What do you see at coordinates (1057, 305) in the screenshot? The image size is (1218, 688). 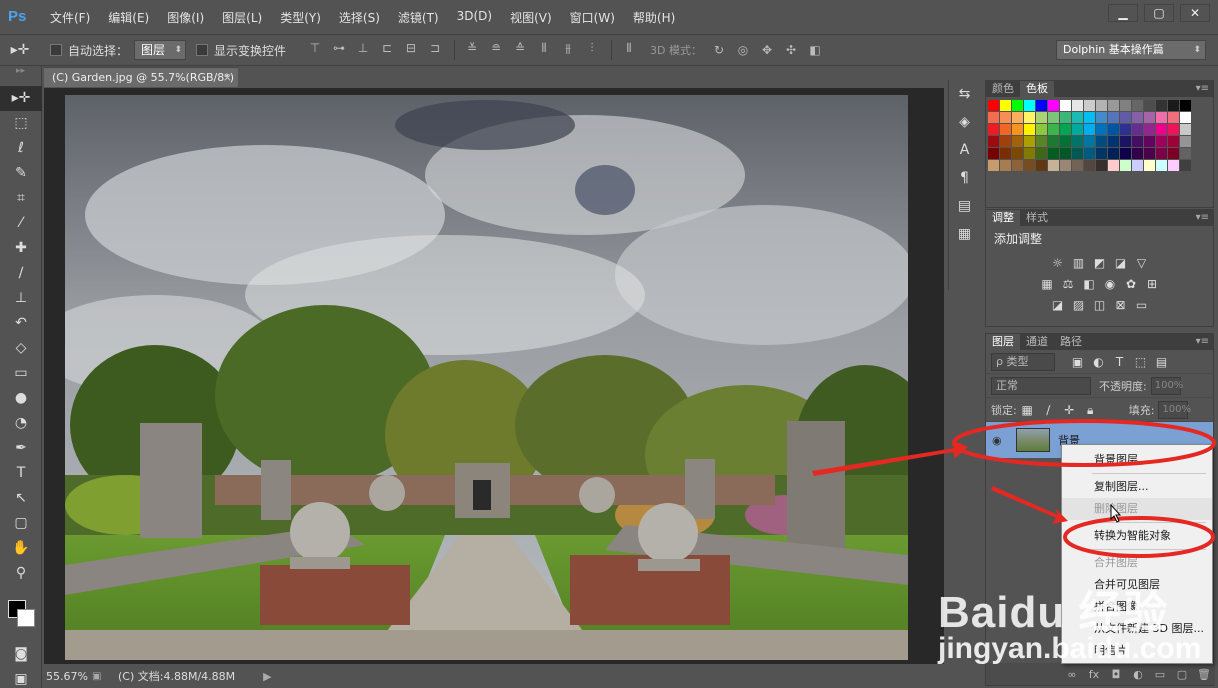 I see `invert-icon: ◪` at bounding box center [1057, 305].